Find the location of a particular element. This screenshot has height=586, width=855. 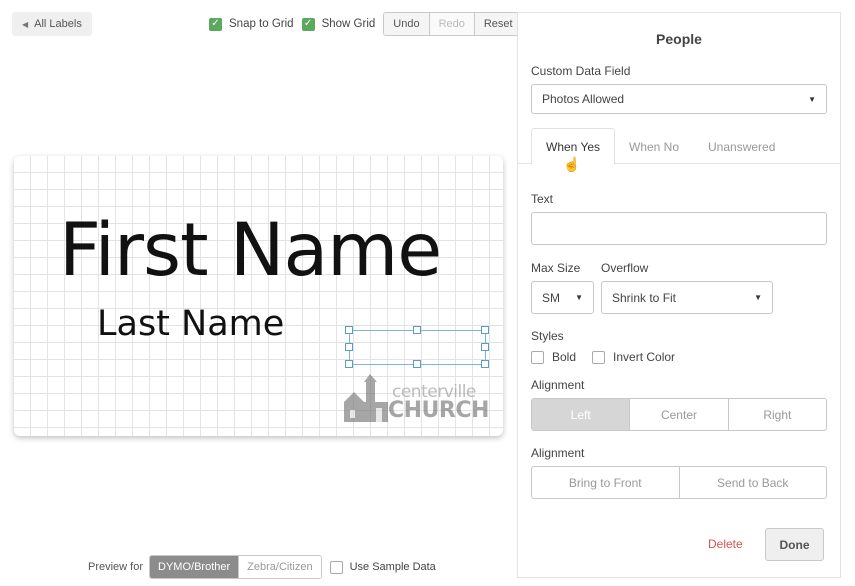

logo-text-bottom: CHURCH is located at coordinates (438, 410).